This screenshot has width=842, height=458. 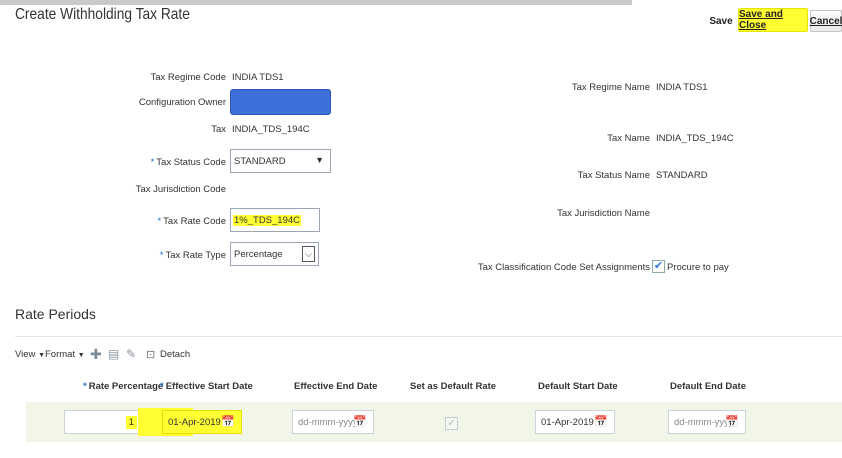 I want to click on col-default-start-date: Default Start Date, so click(x=578, y=386).